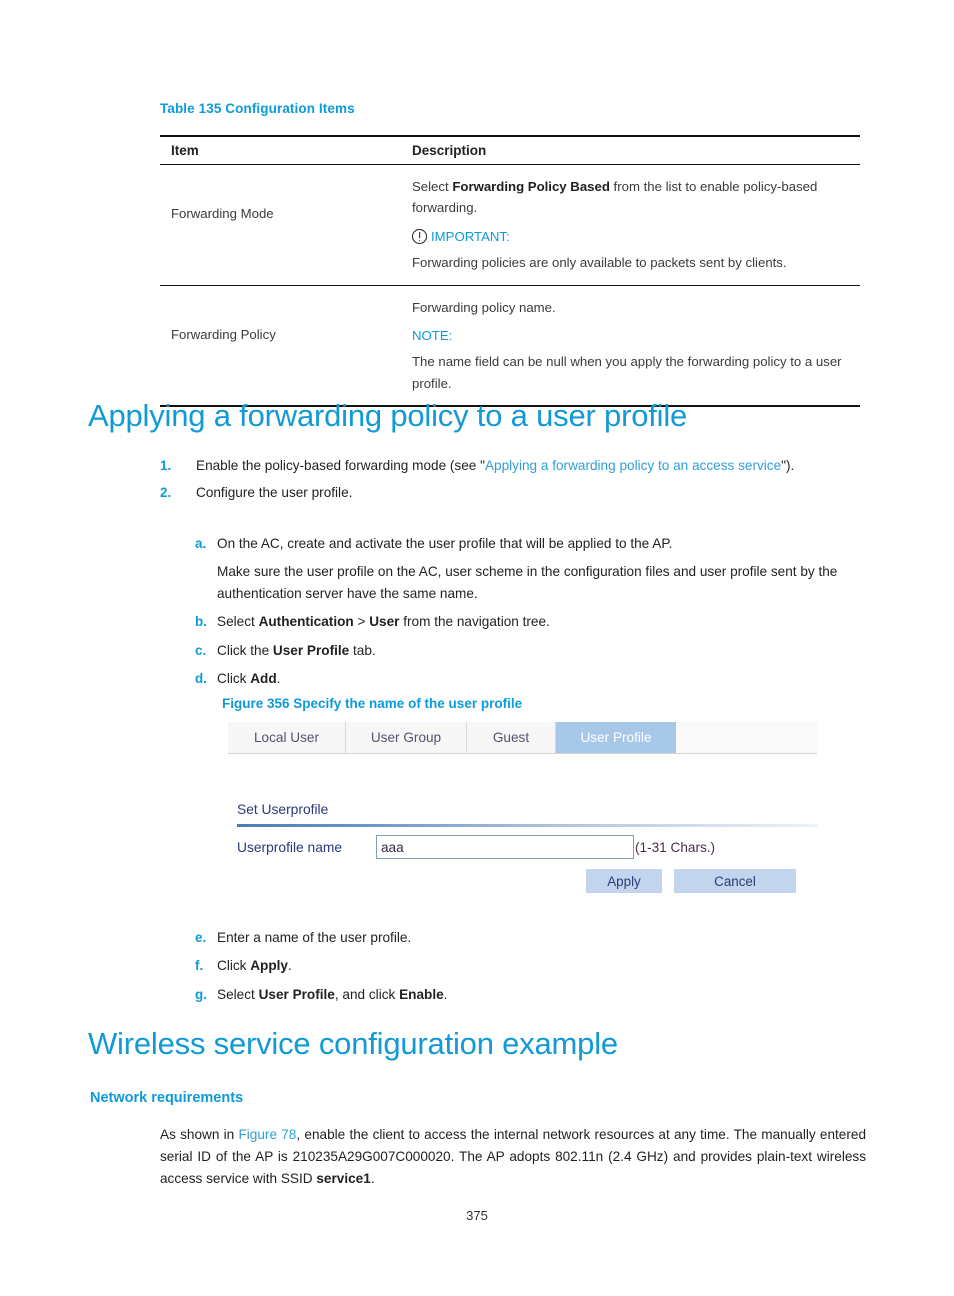 The image size is (954, 1296). What do you see at coordinates (223, 334) in the screenshot?
I see `item-label: Forwarding Policy` at bounding box center [223, 334].